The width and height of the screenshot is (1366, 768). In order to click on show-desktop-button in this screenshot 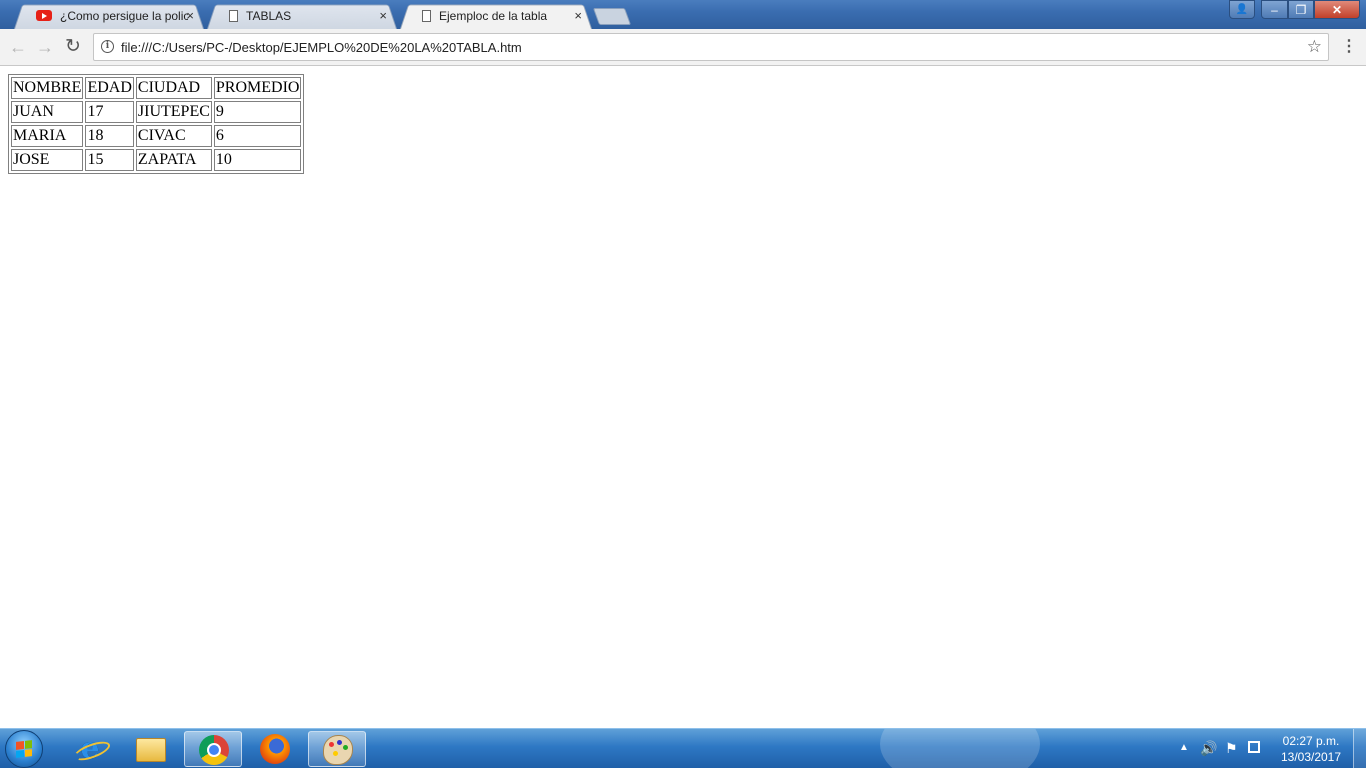, I will do `click(1359, 748)`.